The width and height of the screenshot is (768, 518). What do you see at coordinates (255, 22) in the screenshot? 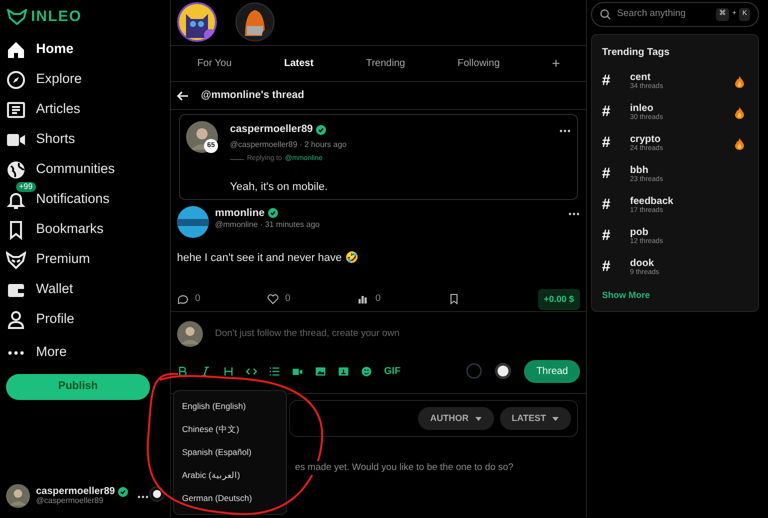
I see `hacker-avatar` at bounding box center [255, 22].